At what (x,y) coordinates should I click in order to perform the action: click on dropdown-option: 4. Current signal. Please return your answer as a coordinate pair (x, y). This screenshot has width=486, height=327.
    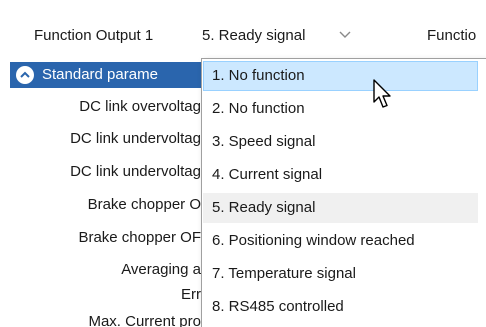
    Looking at the image, I should click on (340, 175).